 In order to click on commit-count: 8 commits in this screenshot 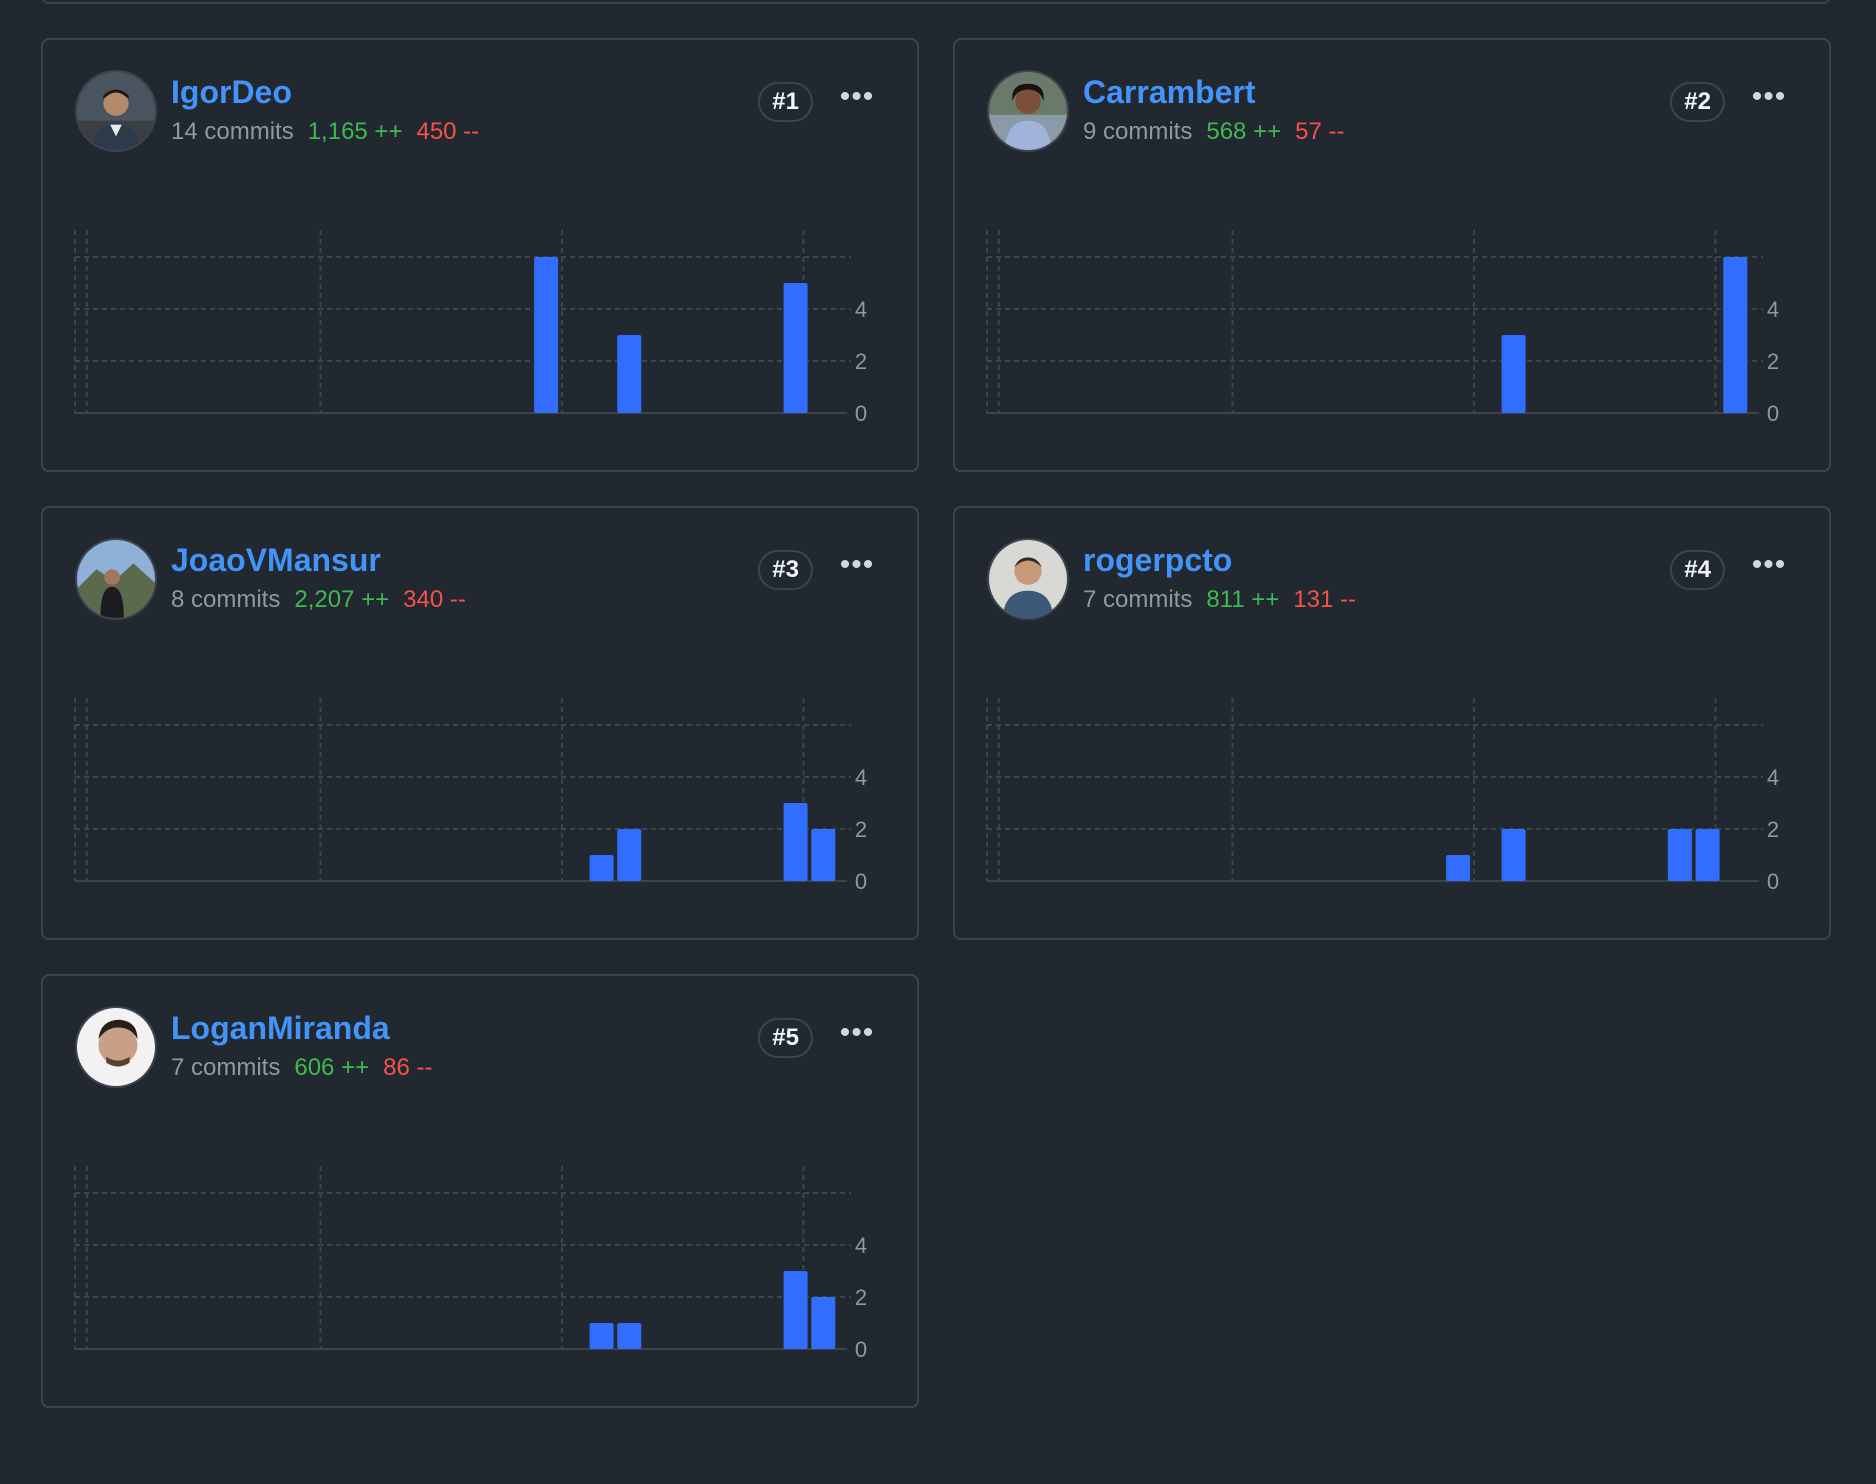, I will do `click(225, 599)`.